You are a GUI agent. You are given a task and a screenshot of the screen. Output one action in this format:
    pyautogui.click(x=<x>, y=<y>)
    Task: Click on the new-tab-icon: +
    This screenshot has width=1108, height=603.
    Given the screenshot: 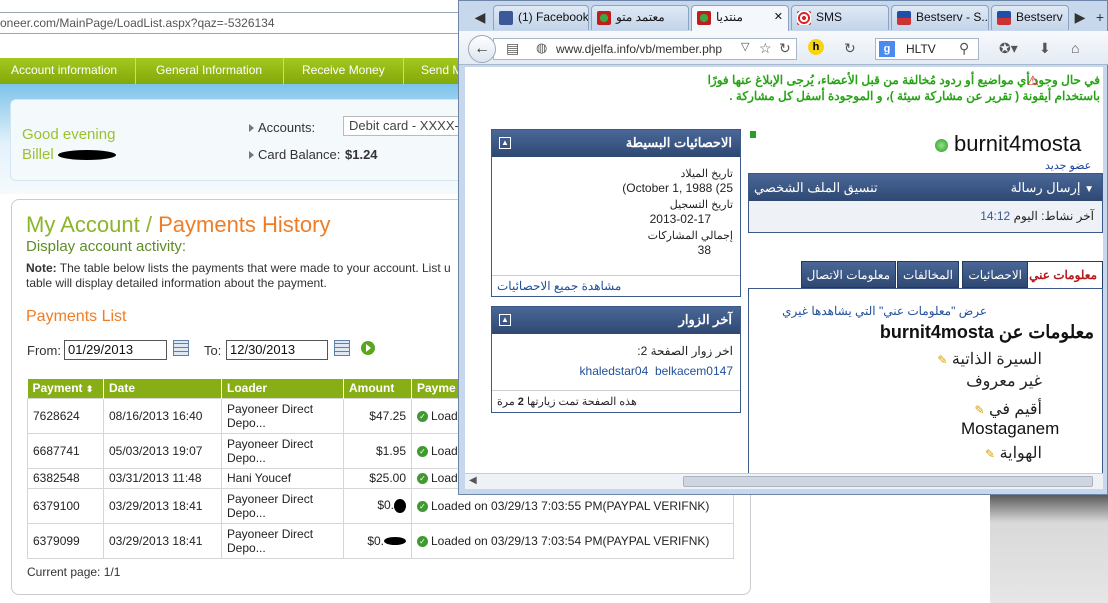 What is the action you would take?
    pyautogui.click(x=1099, y=20)
    